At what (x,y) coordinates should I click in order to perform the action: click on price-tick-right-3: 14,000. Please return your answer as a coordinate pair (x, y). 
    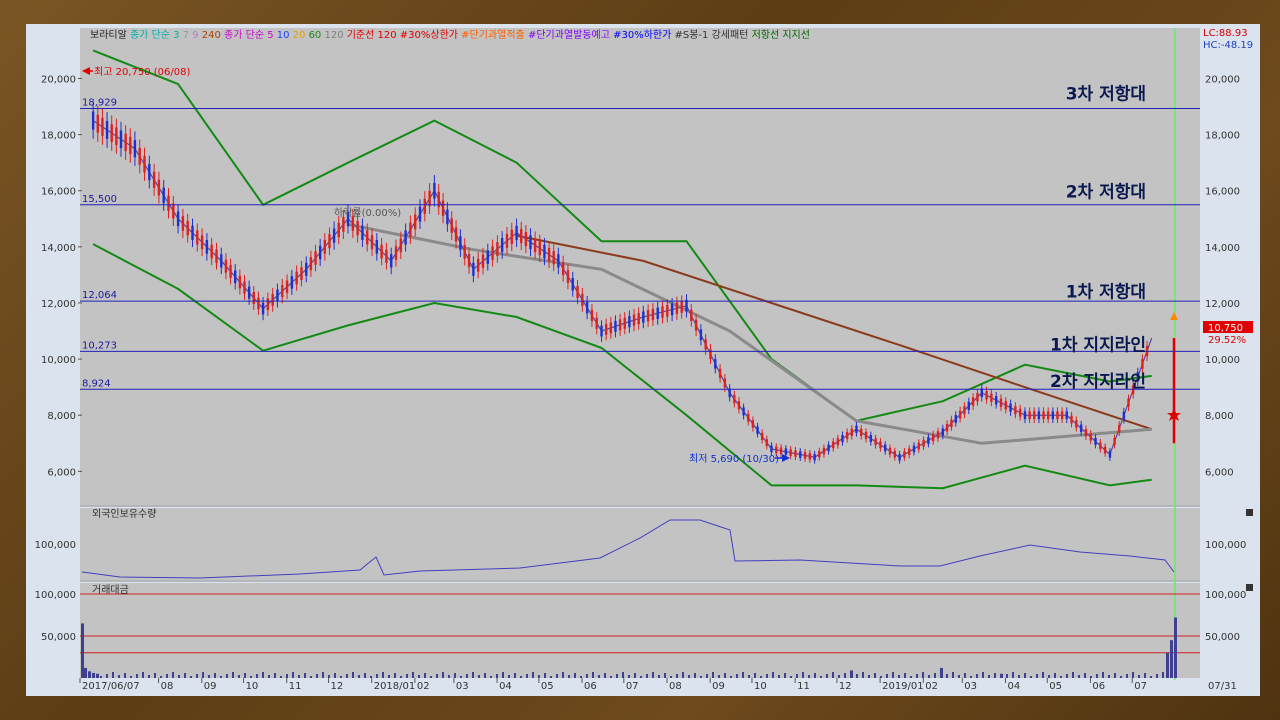
    Looking at the image, I should click on (1222, 248).